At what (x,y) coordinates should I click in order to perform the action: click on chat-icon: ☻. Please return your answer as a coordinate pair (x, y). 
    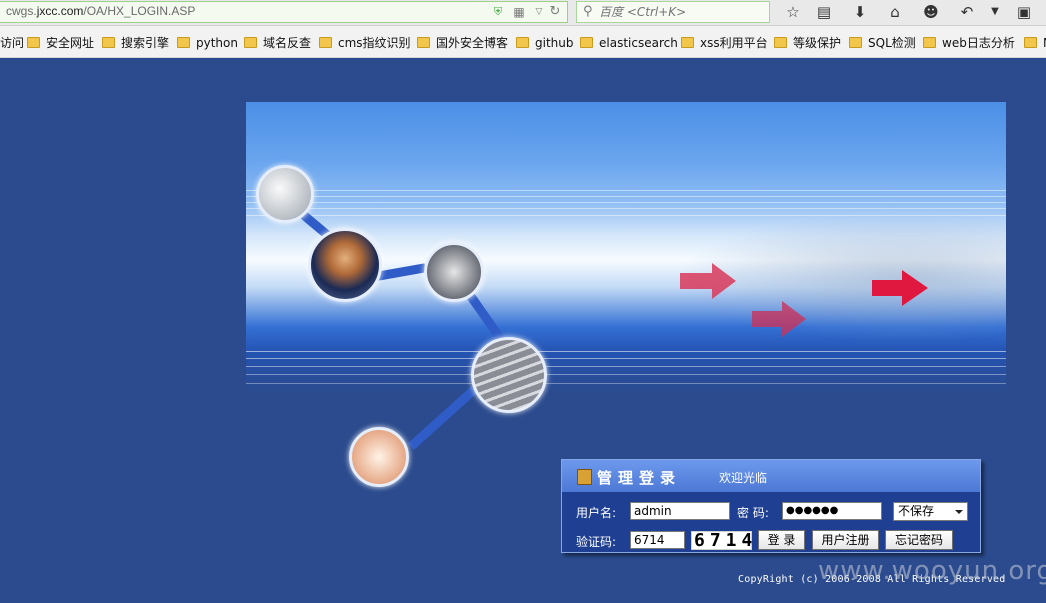
    Looking at the image, I should click on (931, 12).